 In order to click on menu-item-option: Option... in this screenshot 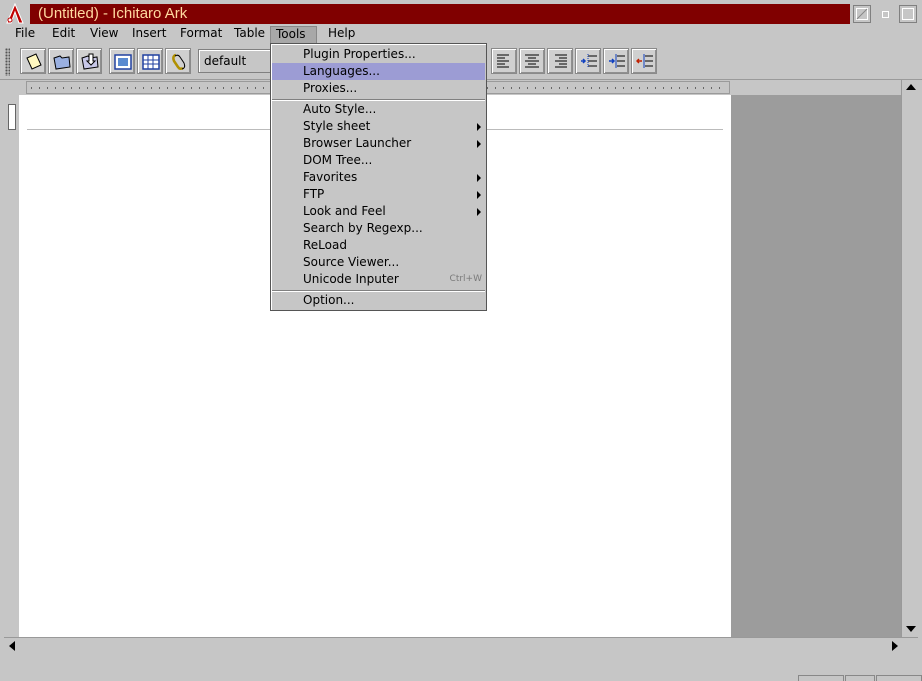, I will do `click(378, 300)`.